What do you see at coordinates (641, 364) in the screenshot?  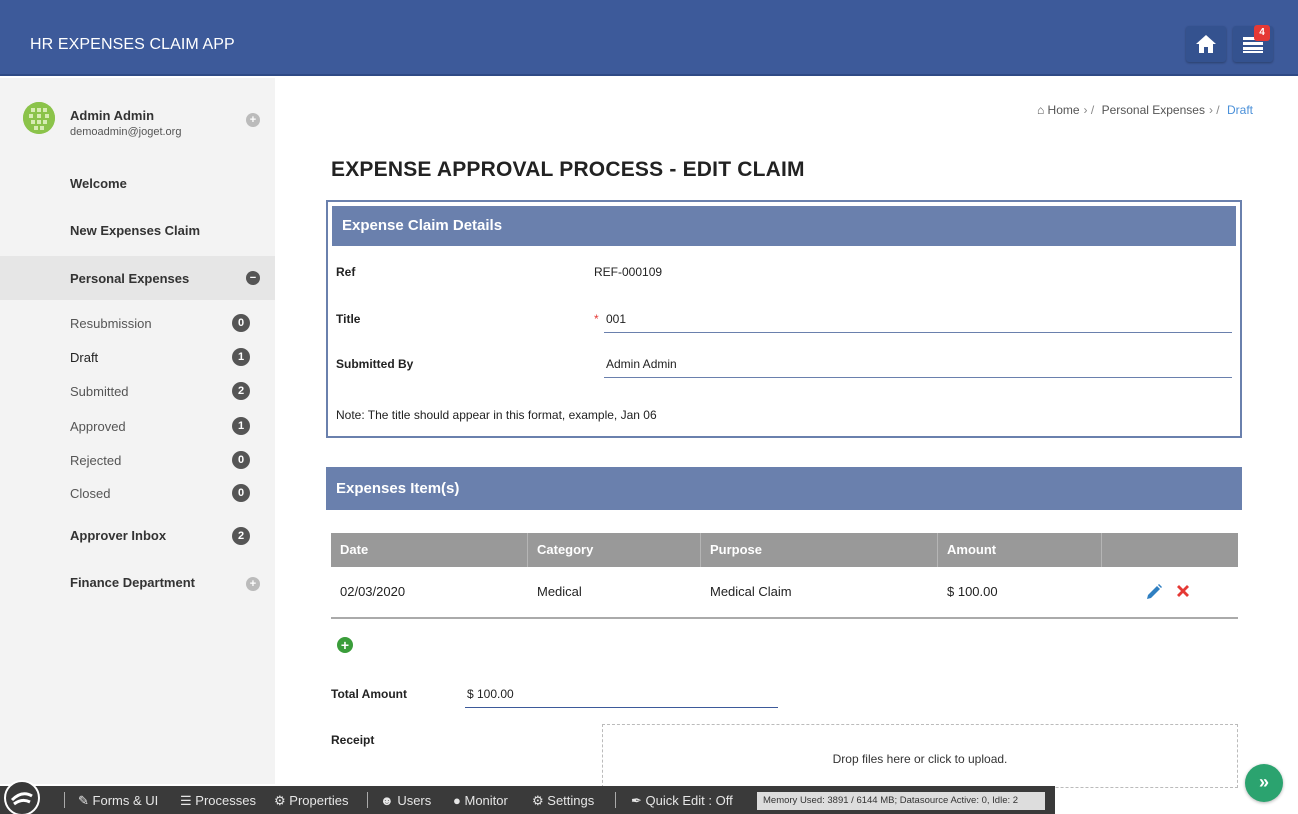 I see `submitted-by-field: Admin Admin` at bounding box center [641, 364].